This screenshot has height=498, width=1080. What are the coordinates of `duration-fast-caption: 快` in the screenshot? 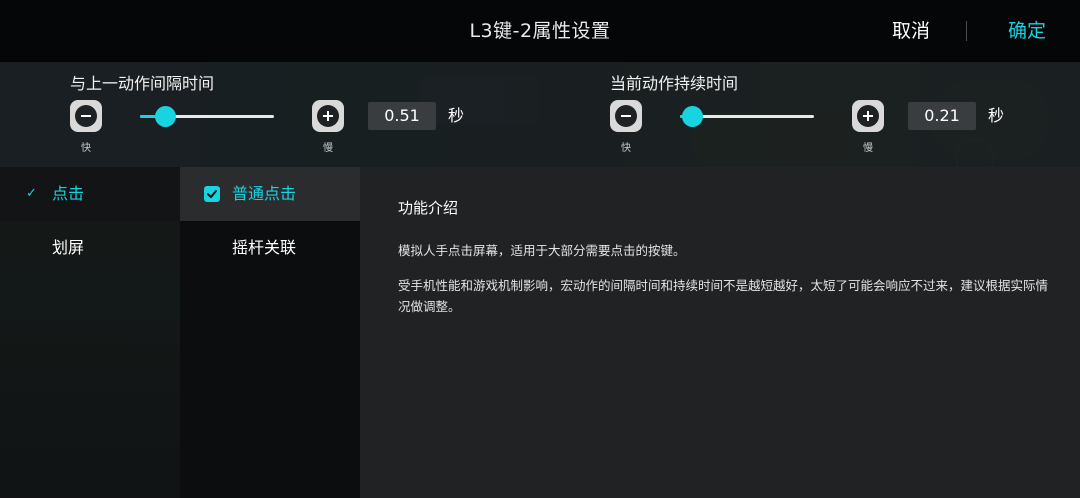 It's located at (626, 148).